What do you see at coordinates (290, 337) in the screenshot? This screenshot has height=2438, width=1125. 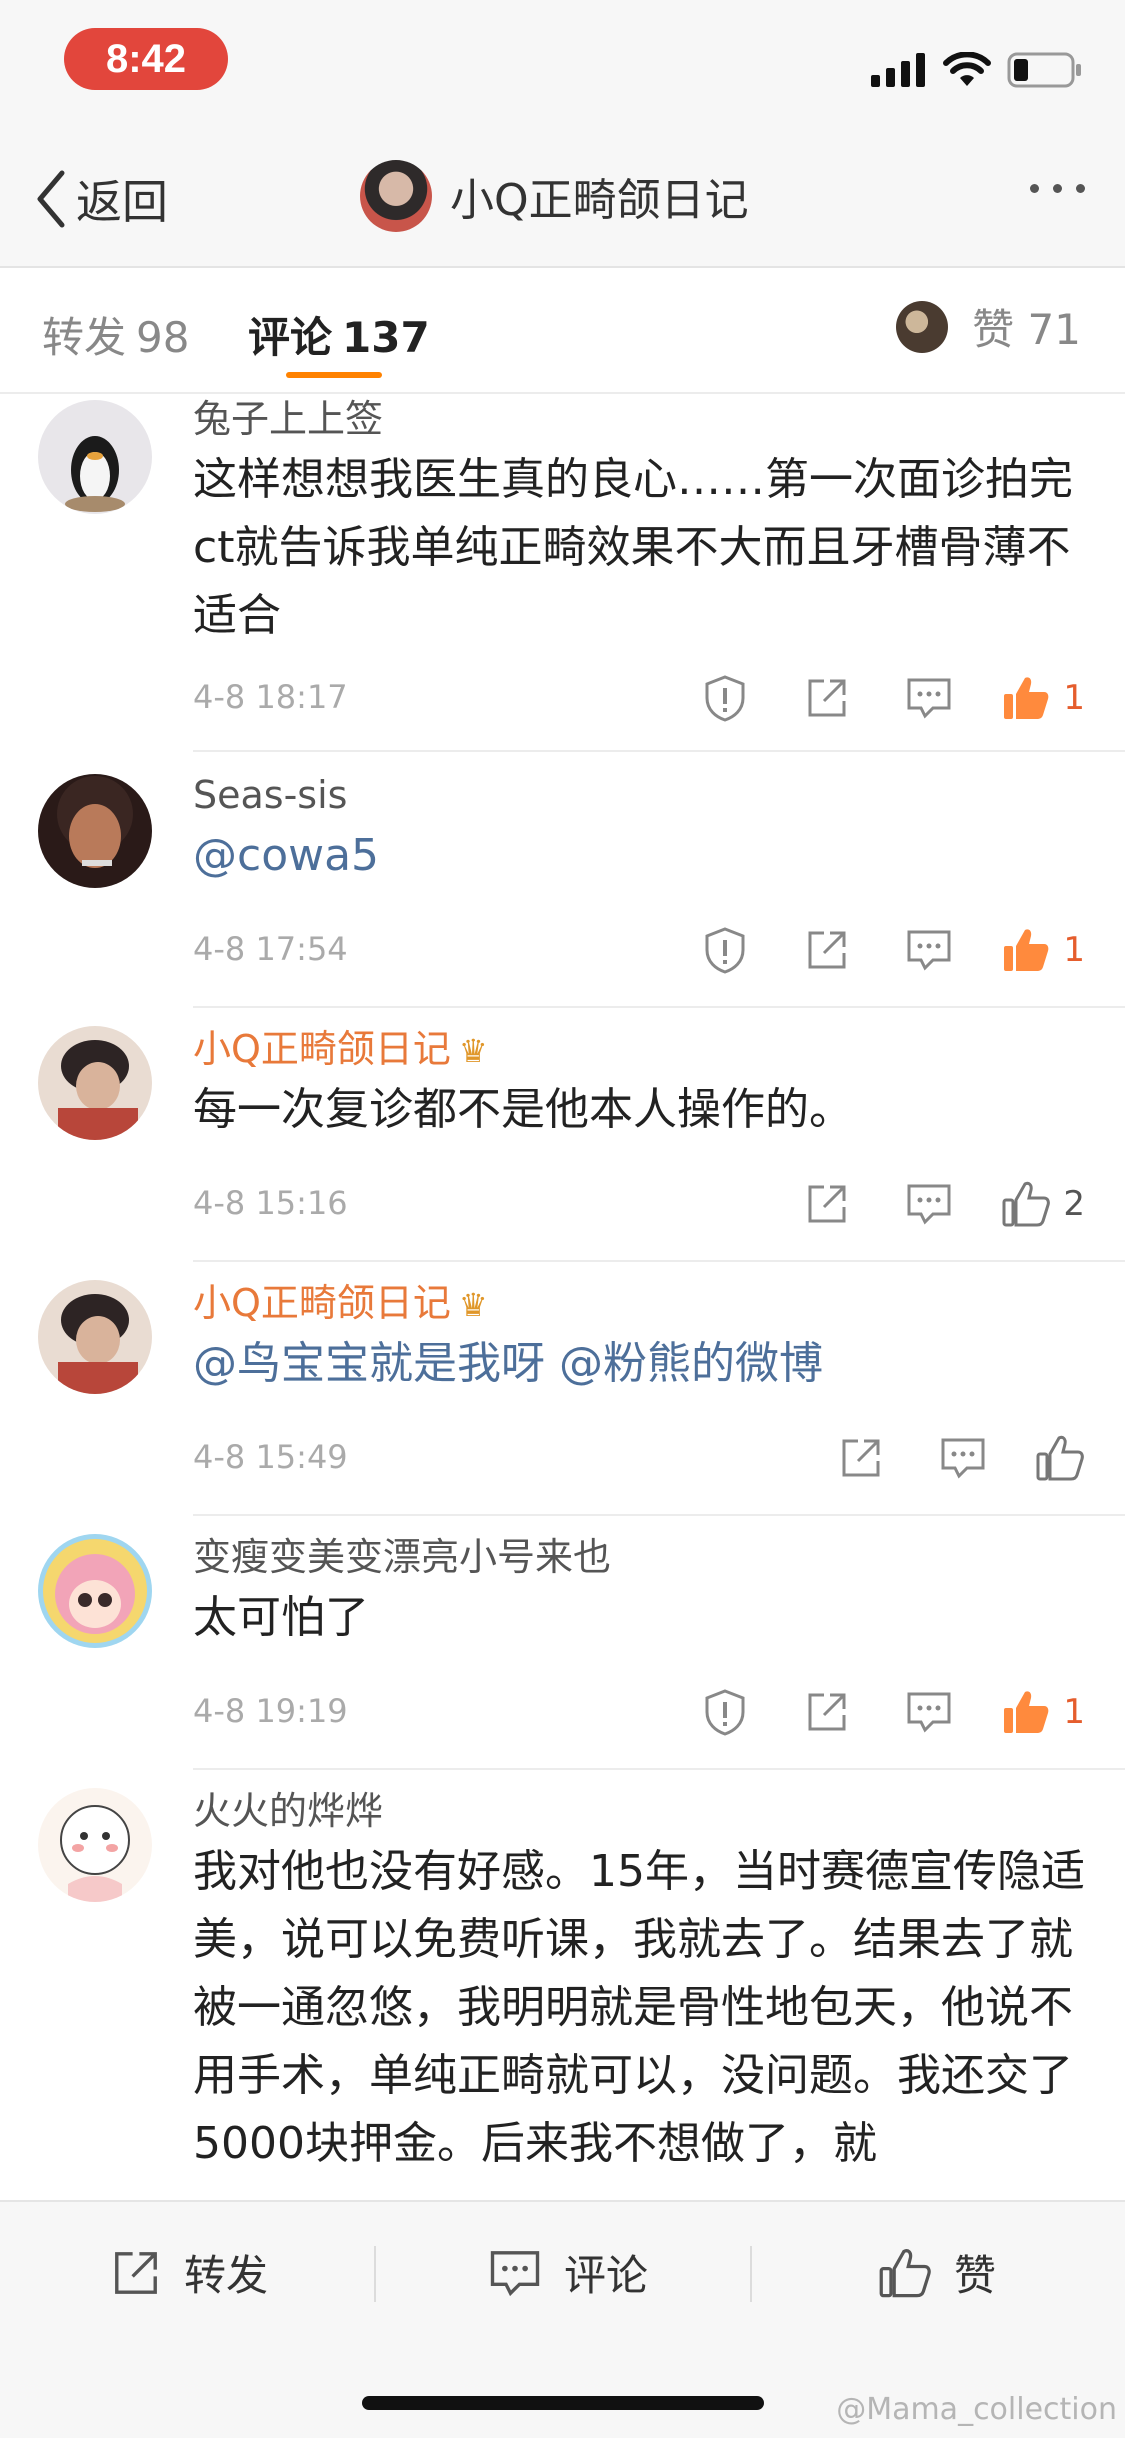 I see `tab-comments-label: 评论` at bounding box center [290, 337].